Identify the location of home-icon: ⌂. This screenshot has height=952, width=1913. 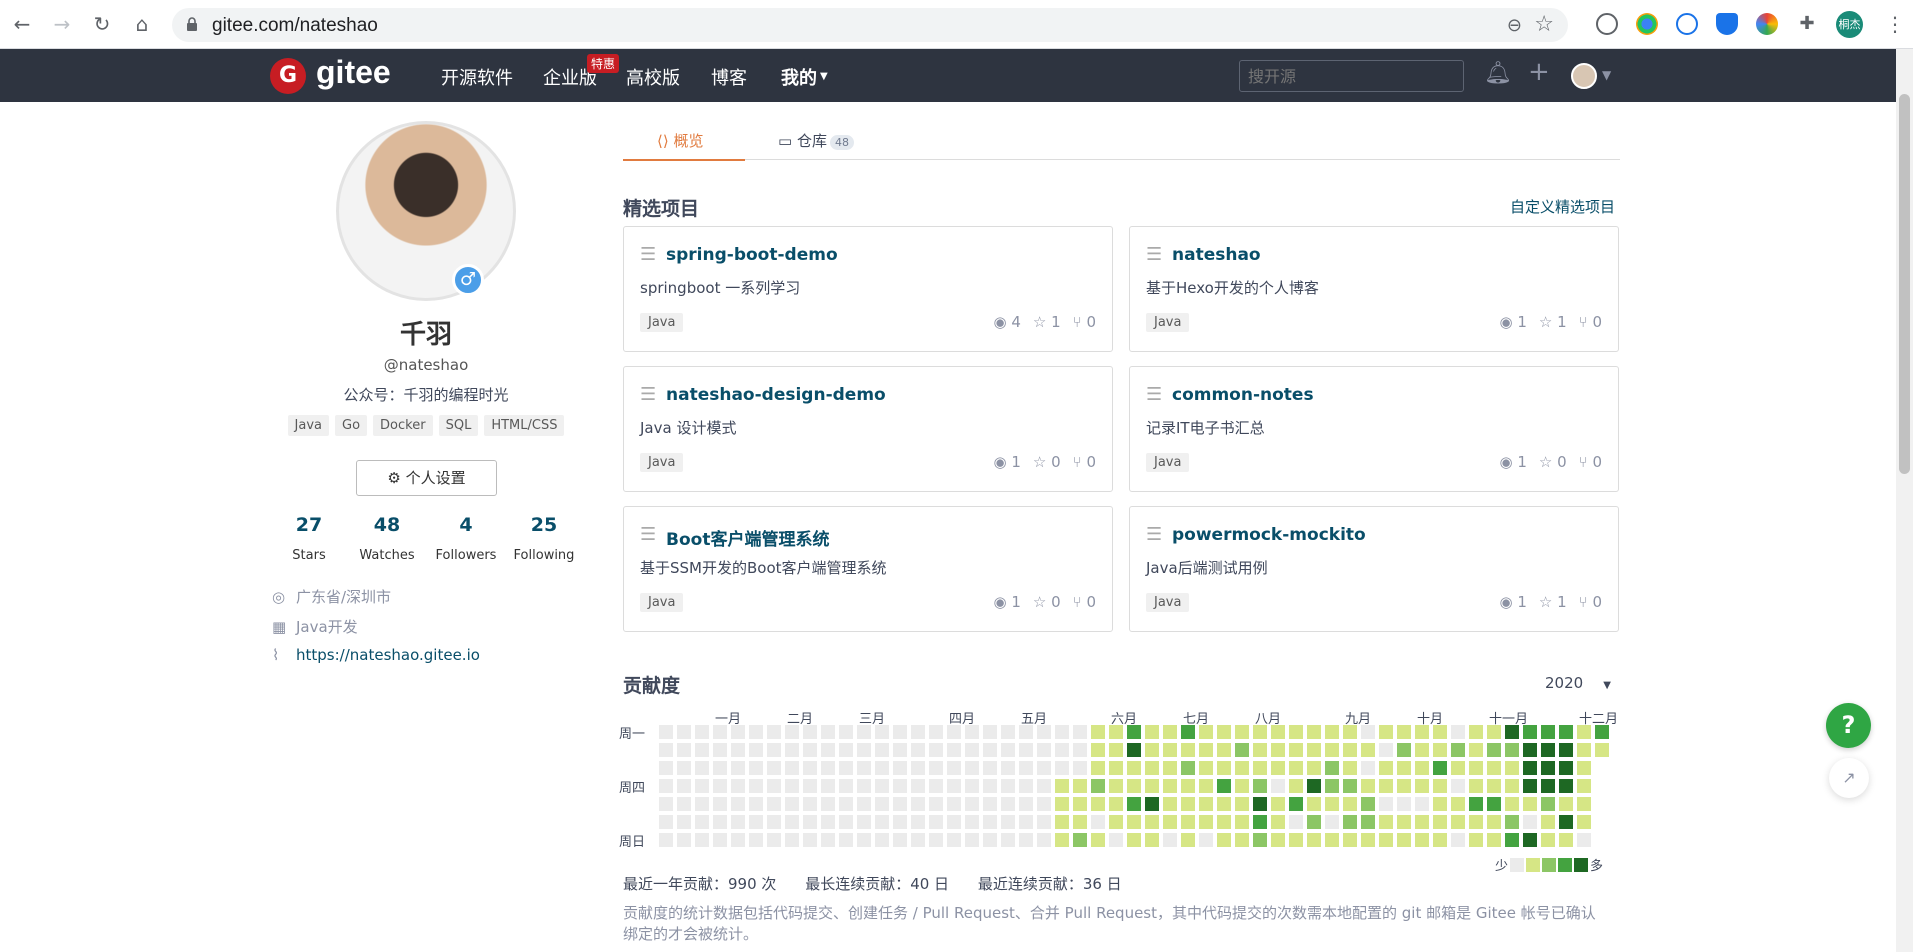
(142, 24).